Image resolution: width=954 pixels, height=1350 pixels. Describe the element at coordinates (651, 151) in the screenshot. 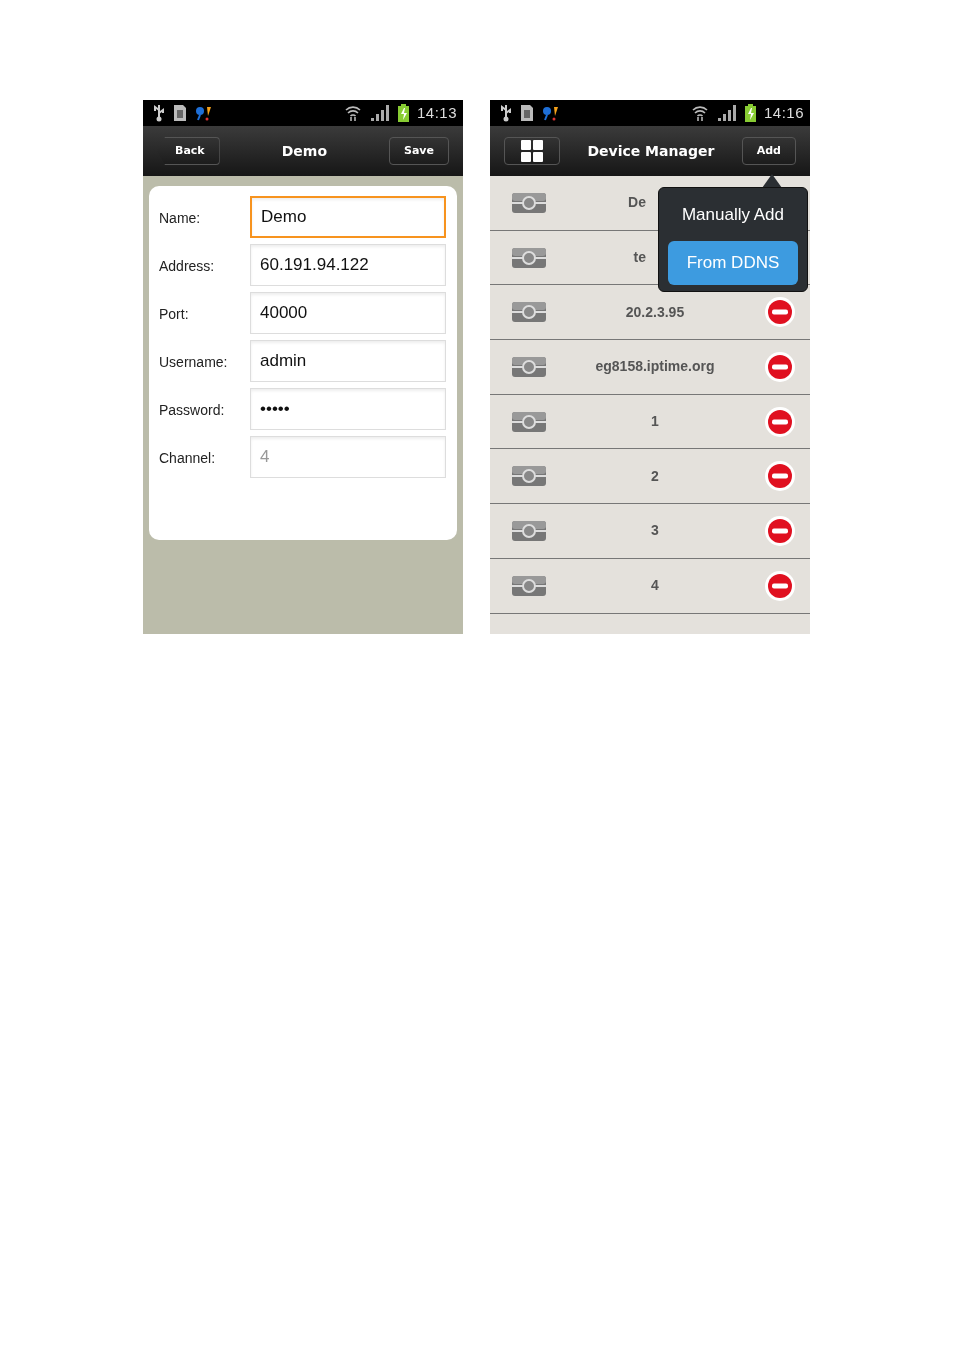

I see `screen-title: Device Manager` at that location.